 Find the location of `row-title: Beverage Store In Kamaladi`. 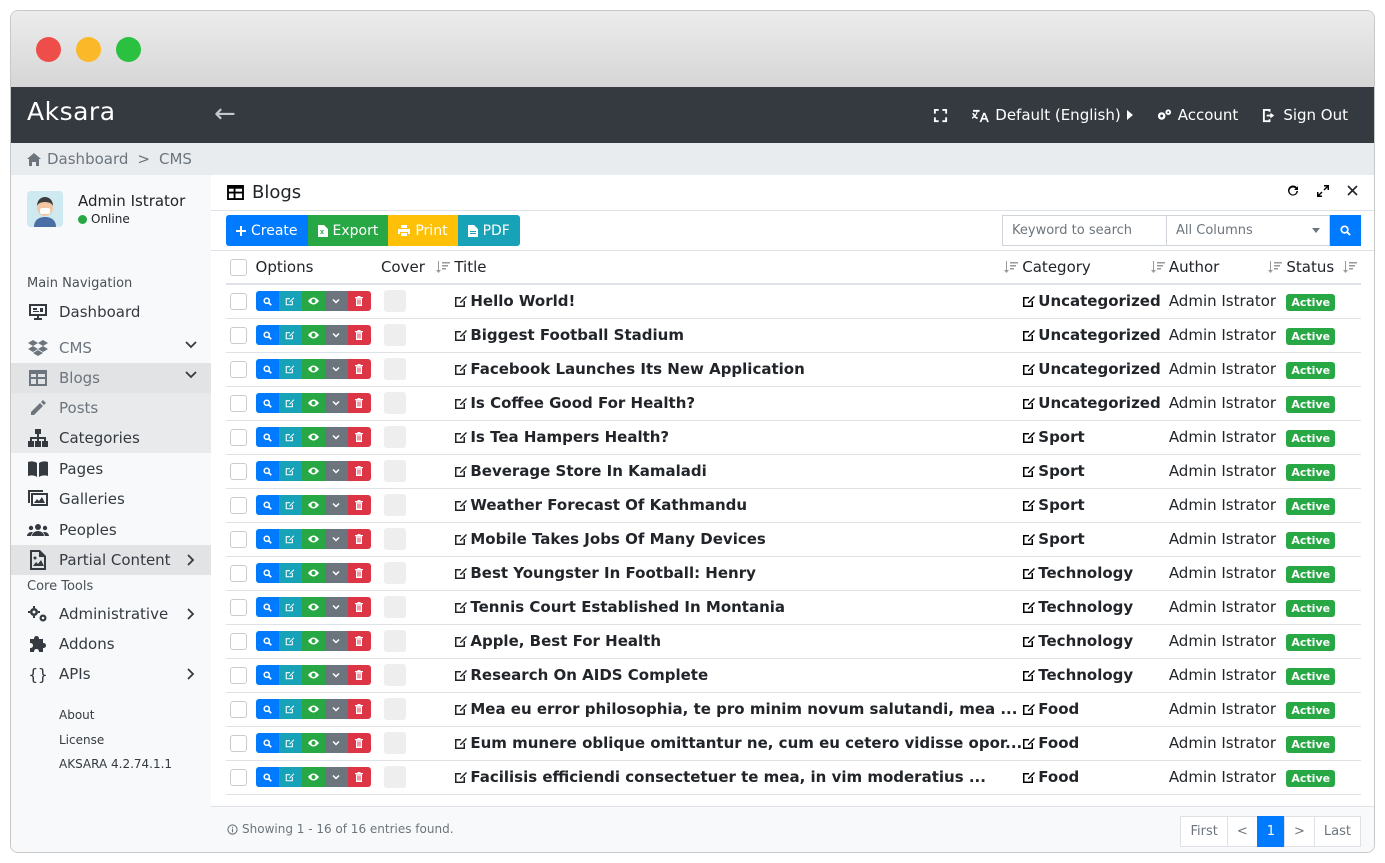

row-title: Beverage Store In Kamaladi is located at coordinates (588, 471).